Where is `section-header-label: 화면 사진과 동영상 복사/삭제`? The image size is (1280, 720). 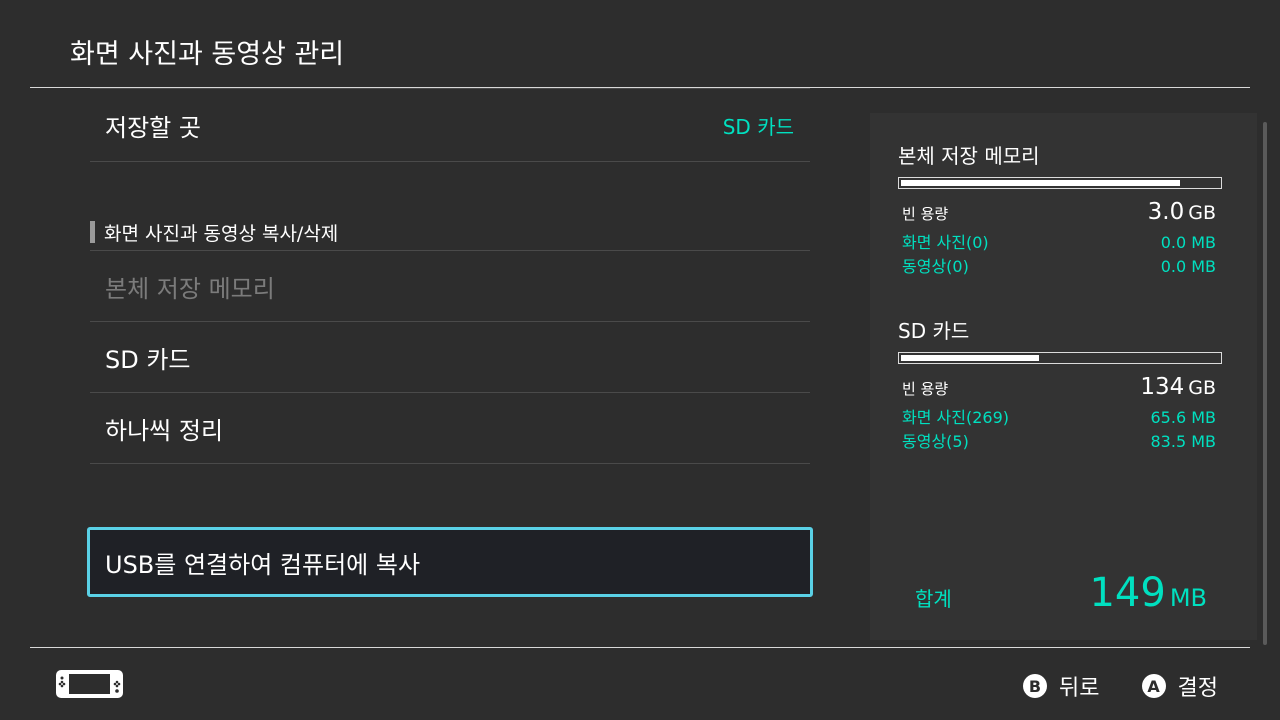 section-header-label: 화면 사진과 동영상 복사/삭제 is located at coordinates (221, 233).